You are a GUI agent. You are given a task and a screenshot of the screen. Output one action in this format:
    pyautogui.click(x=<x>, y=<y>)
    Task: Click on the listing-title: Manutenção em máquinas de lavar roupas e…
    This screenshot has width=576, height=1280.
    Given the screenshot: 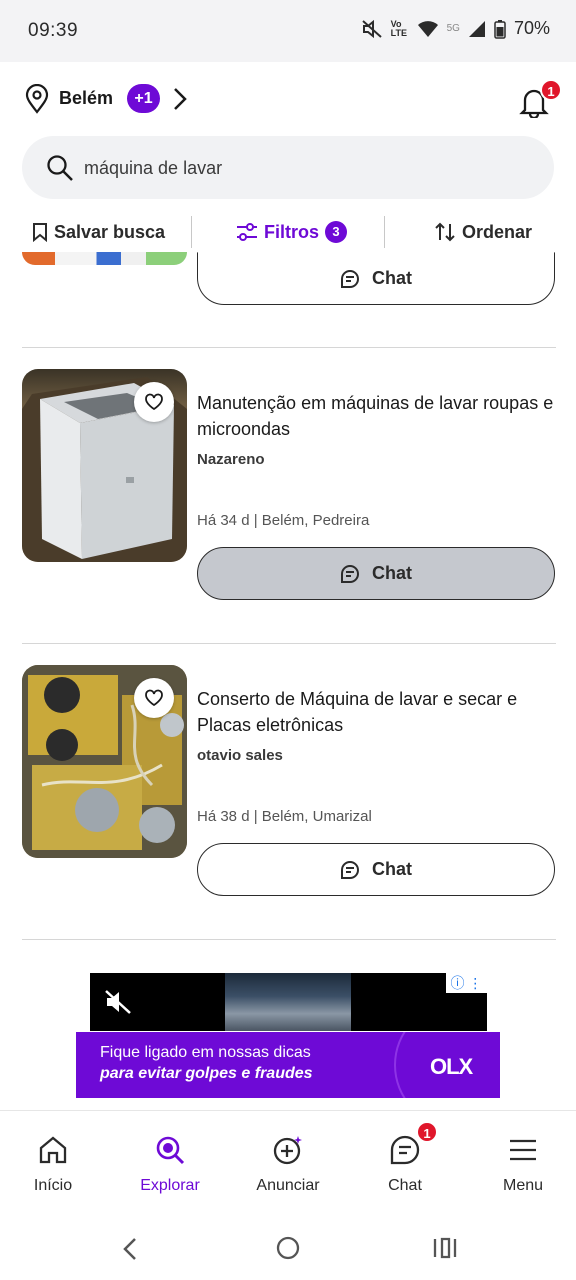 What is the action you would take?
    pyautogui.click(x=377, y=416)
    